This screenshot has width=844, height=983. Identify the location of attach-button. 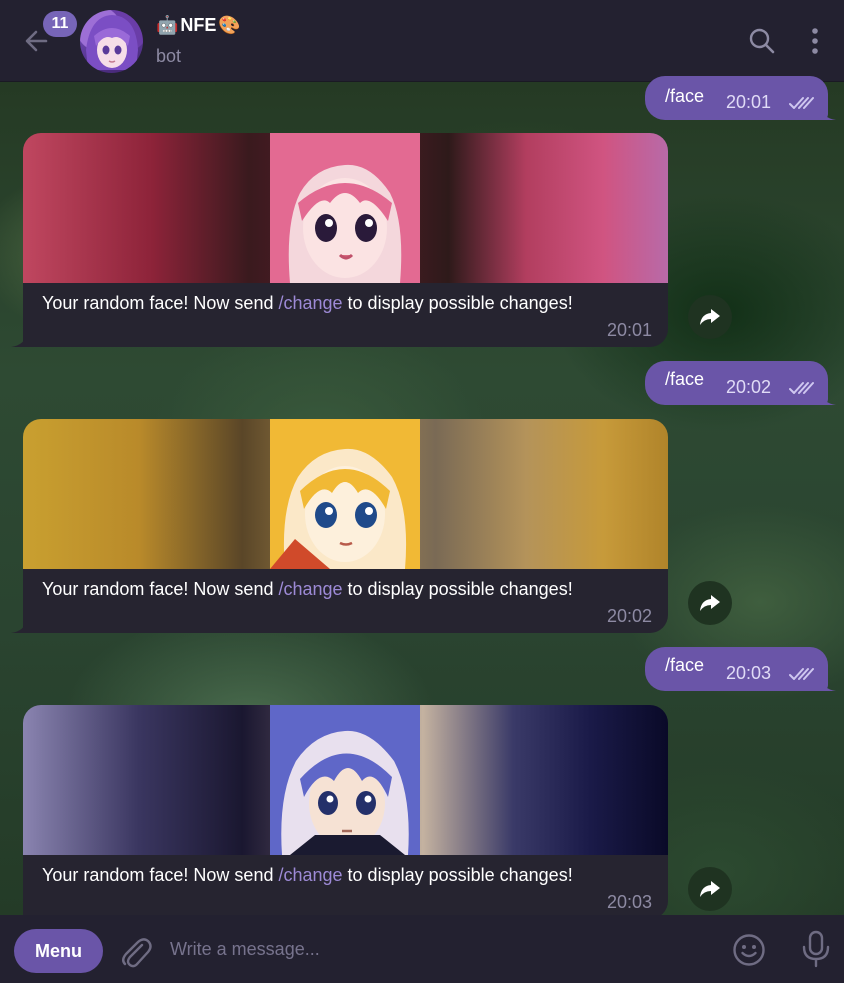
(136, 952).